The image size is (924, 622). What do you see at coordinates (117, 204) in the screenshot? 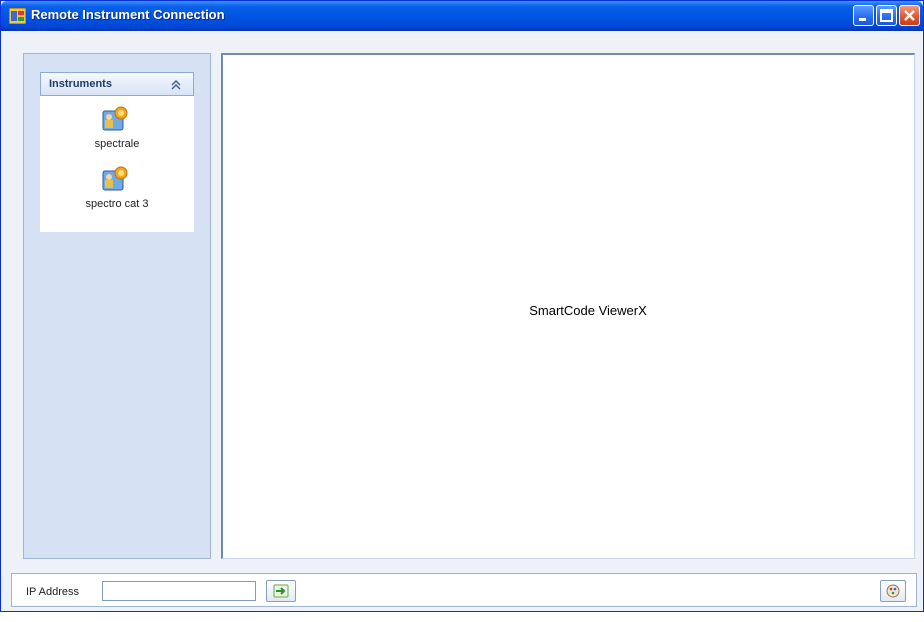
I see `instrument-label: spectro cat 3` at bounding box center [117, 204].